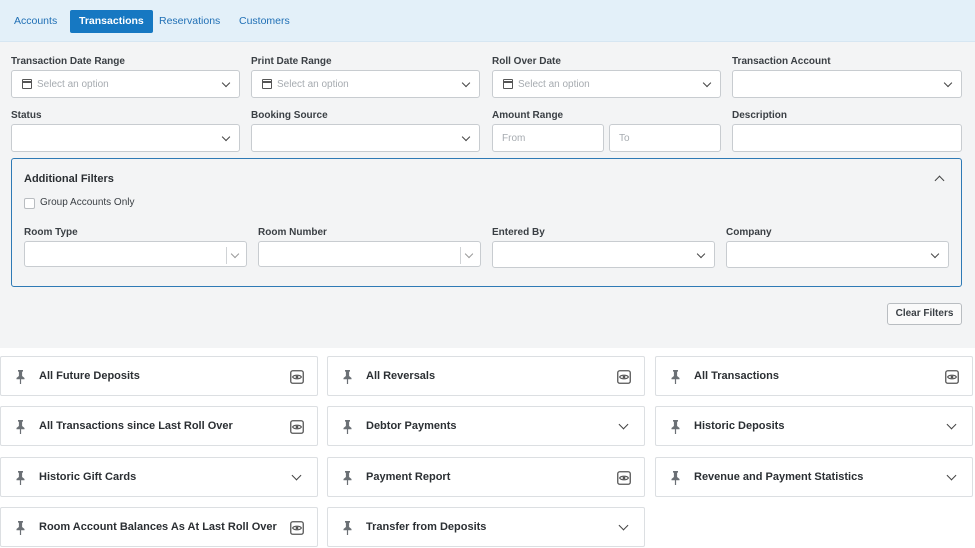 Image resolution: width=975 pixels, height=548 pixels. I want to click on room-number-select, so click(369, 254).